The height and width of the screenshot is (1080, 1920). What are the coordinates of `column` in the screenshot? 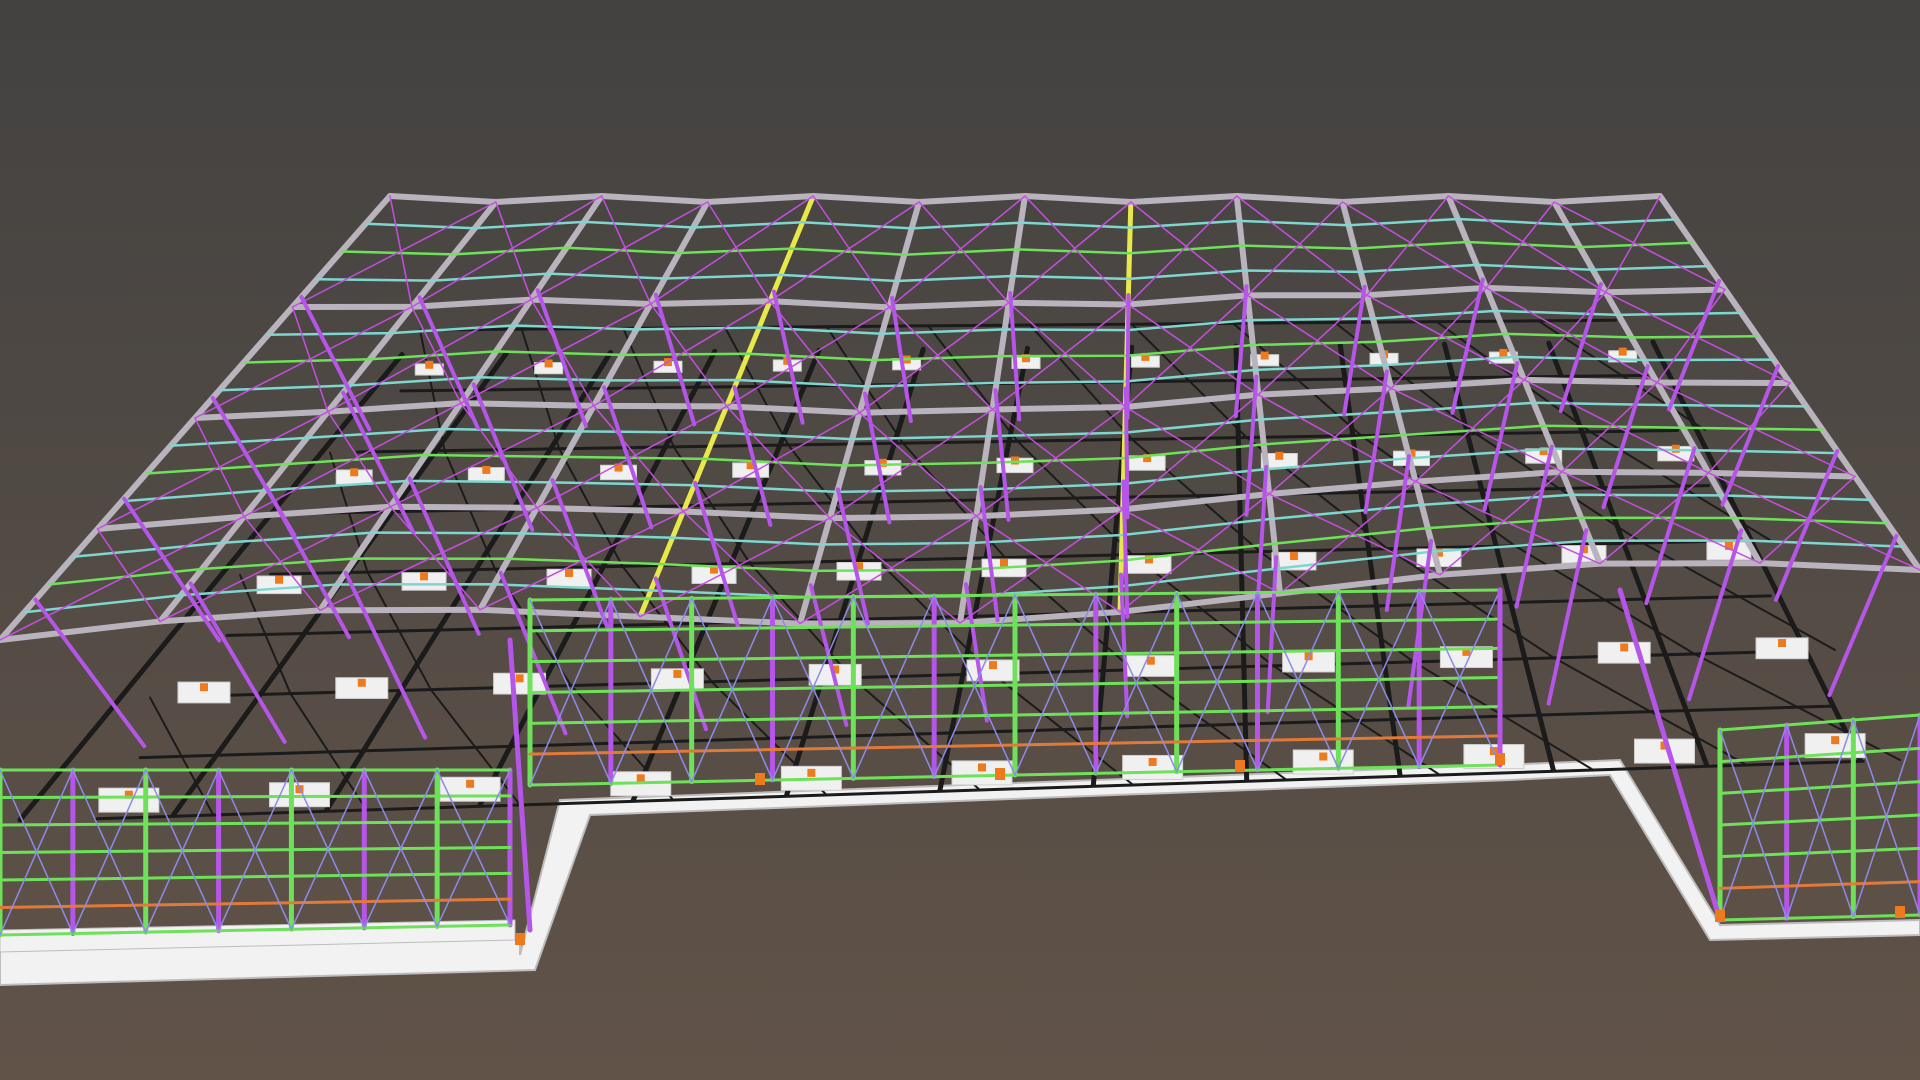 It's located at (1126, 453).